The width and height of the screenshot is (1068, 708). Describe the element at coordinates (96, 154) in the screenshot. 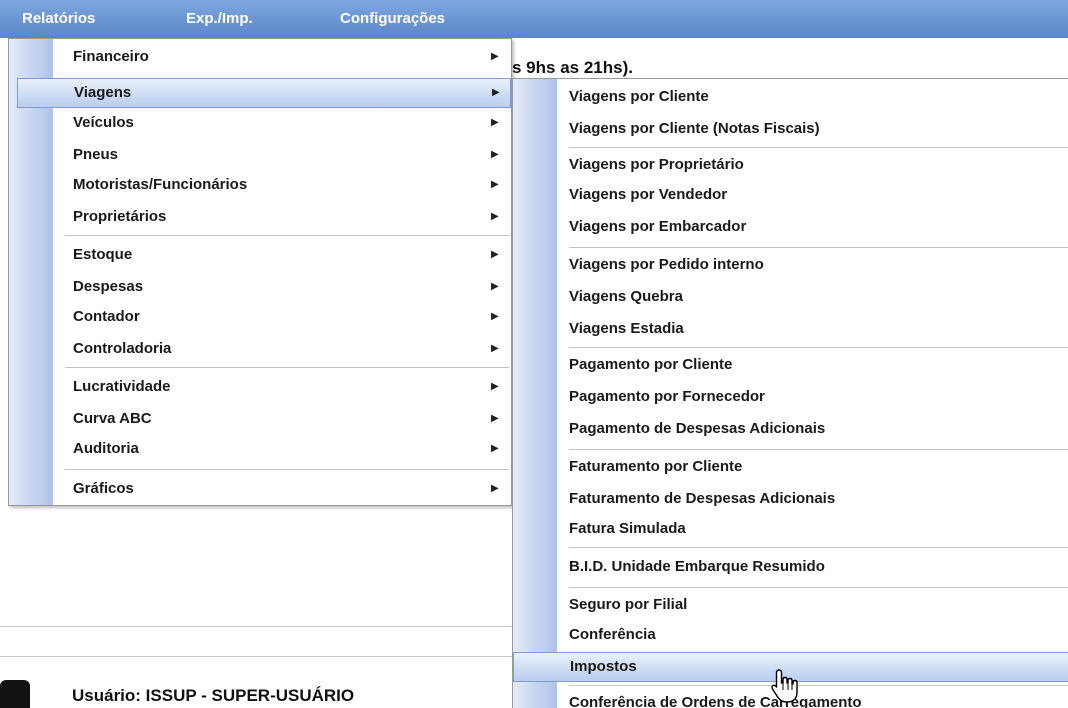

I see `relatorios-item-label: Pneus` at that location.